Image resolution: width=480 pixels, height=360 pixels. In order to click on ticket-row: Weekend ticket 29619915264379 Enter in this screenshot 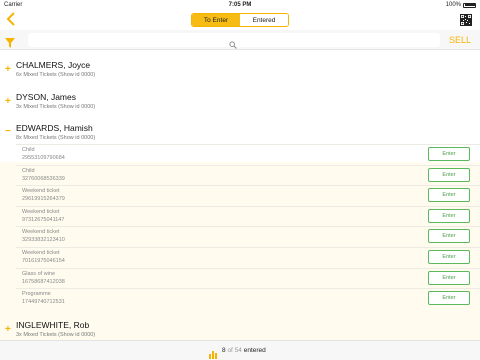, I will do `click(240, 195)`.